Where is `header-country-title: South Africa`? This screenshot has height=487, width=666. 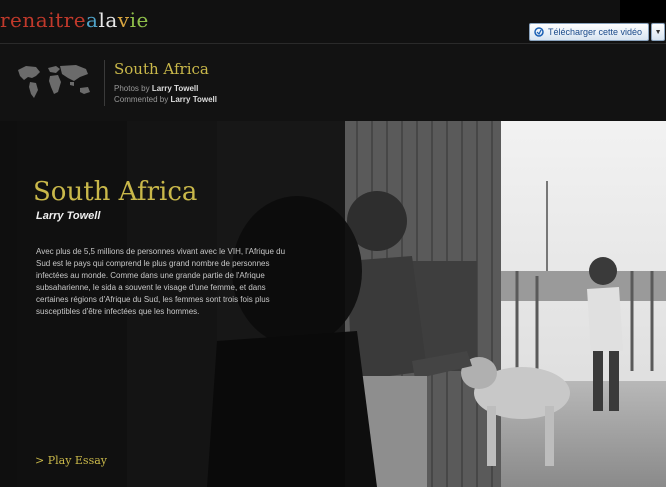
header-country-title: South Africa is located at coordinates (161, 69).